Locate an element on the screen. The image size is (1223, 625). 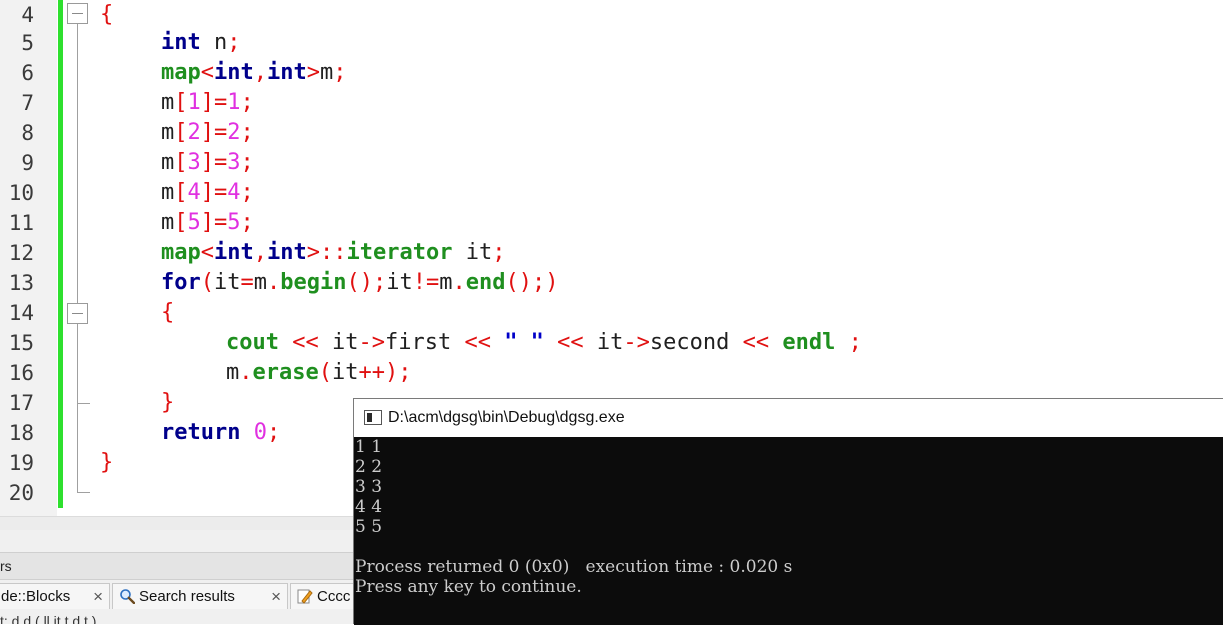
line-number: 19 is located at coordinates (21, 463).